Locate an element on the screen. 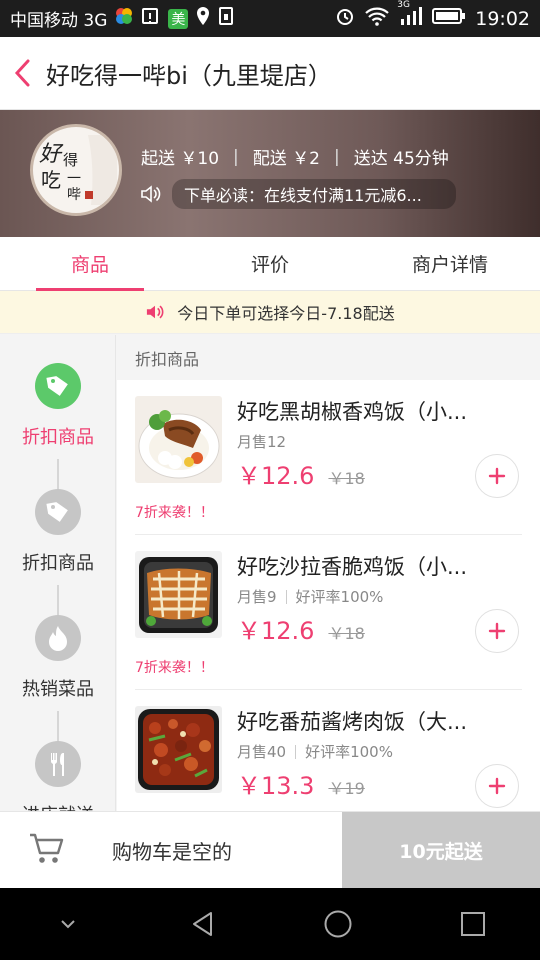 This screenshot has width=540, height=960. back-button is located at coordinates (23, 73).